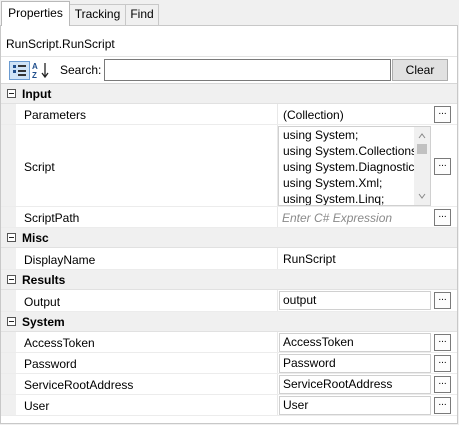 The height and width of the screenshot is (425, 459). What do you see at coordinates (229, 280) in the screenshot?
I see `category-results: Results` at bounding box center [229, 280].